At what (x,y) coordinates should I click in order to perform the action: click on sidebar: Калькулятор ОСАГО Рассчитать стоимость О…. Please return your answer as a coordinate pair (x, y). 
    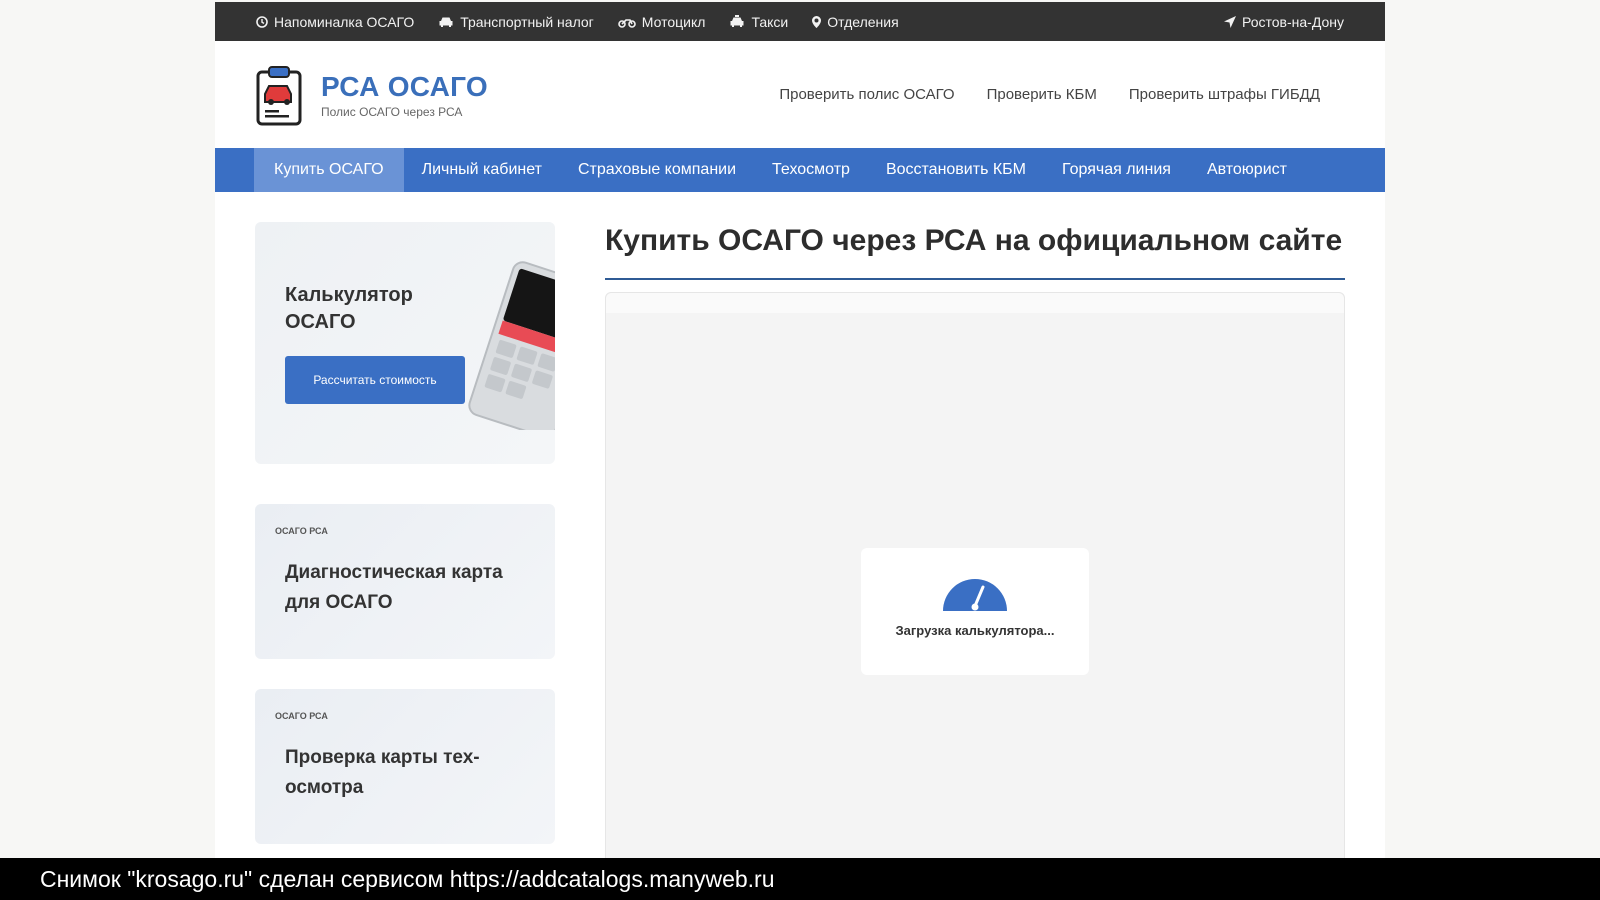
    Looking at the image, I should click on (405, 540).